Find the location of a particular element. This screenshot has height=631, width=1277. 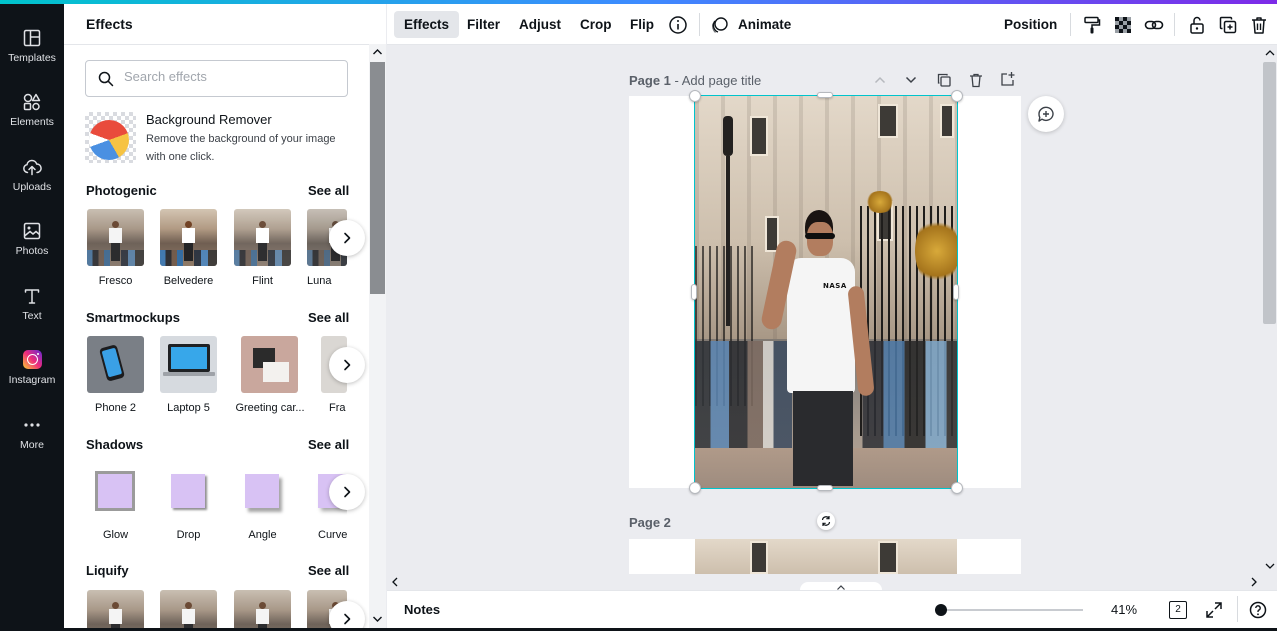

resize-handle-top-right is located at coordinates (957, 96).